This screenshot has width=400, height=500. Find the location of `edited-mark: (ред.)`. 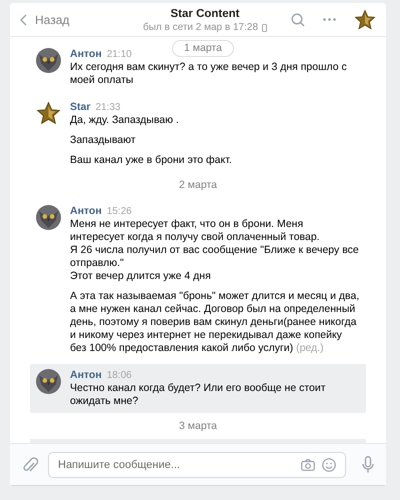

edited-mark: (ред.) is located at coordinates (309, 348).